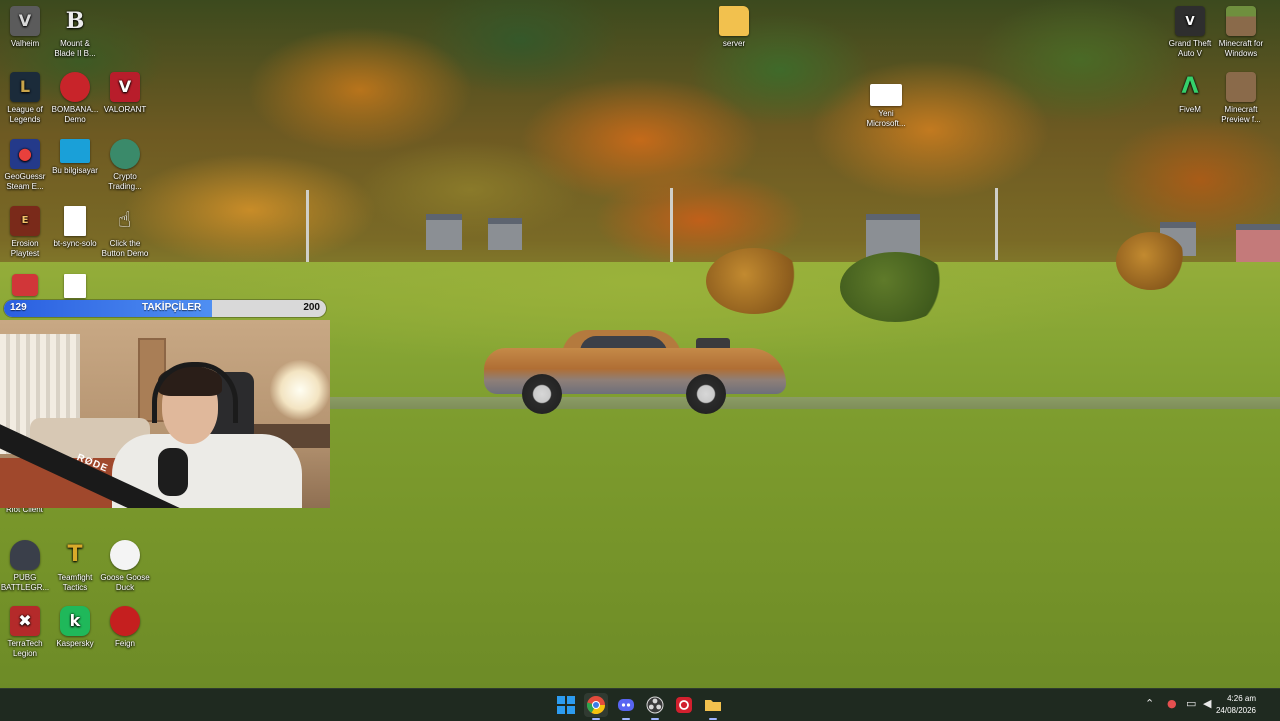 The width and height of the screenshot is (1280, 721). What do you see at coordinates (125, 621) in the screenshot?
I see `feign-icon` at bounding box center [125, 621].